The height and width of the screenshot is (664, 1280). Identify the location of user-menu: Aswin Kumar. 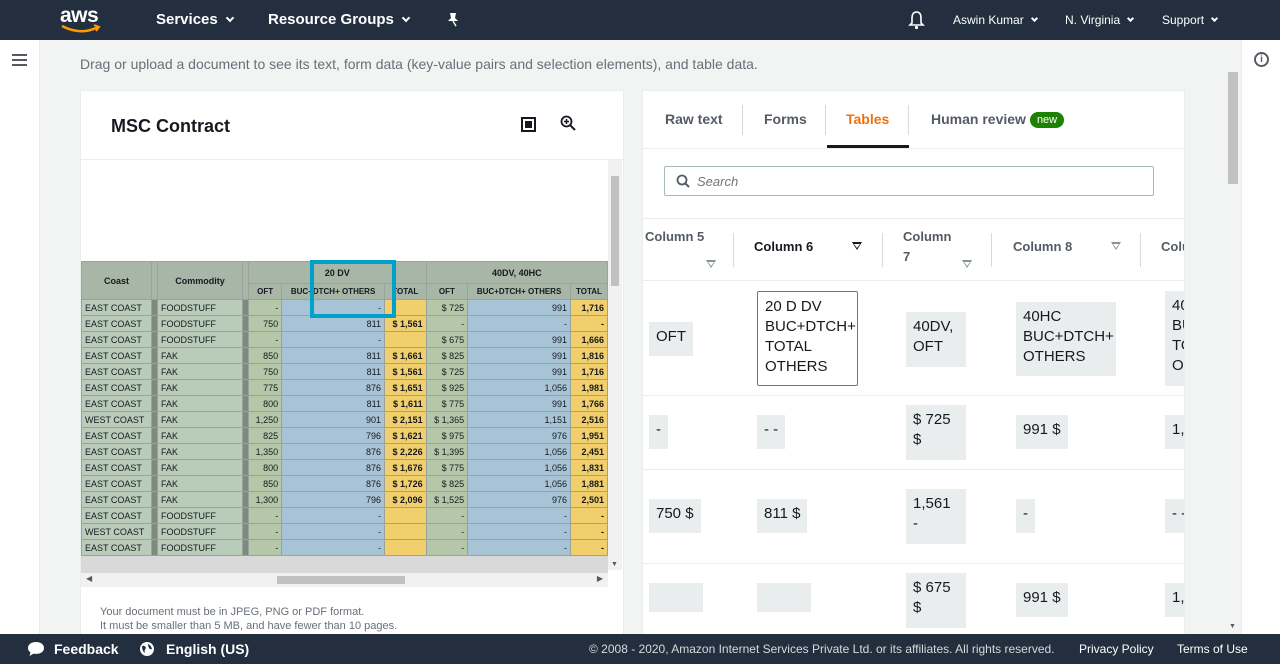
(995, 20).